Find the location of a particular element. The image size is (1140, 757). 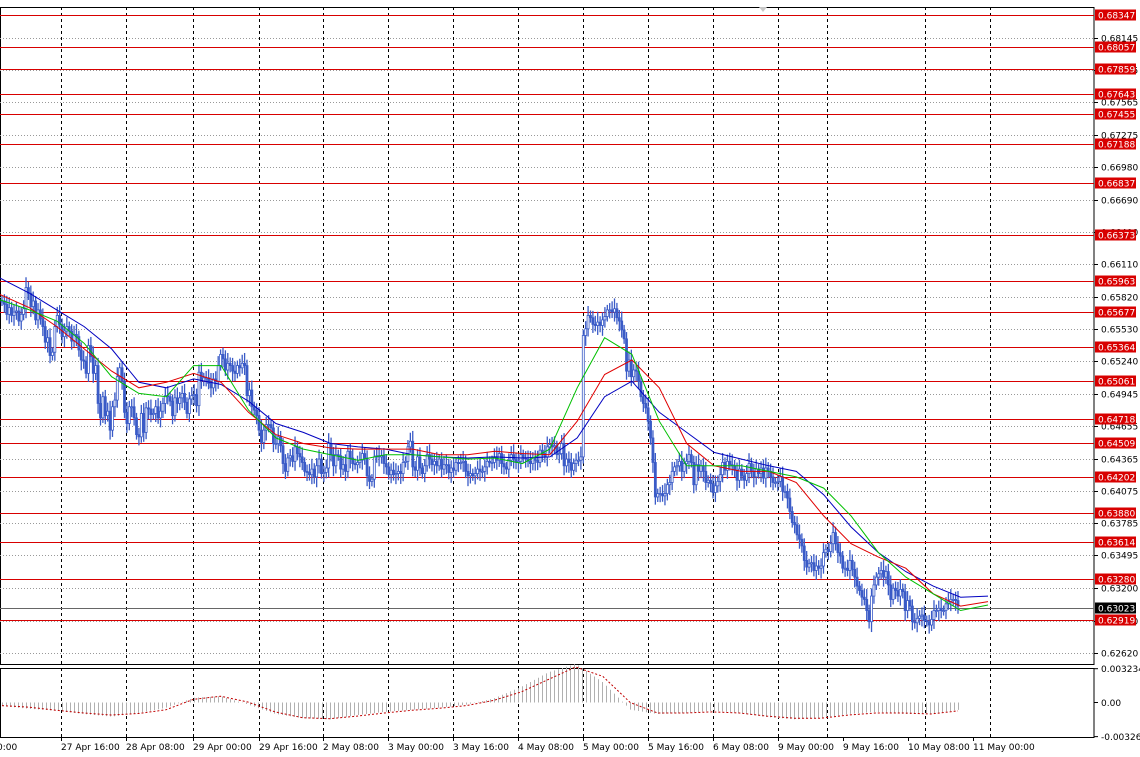

time-label: 5 May 16:00 is located at coordinates (676, 748).